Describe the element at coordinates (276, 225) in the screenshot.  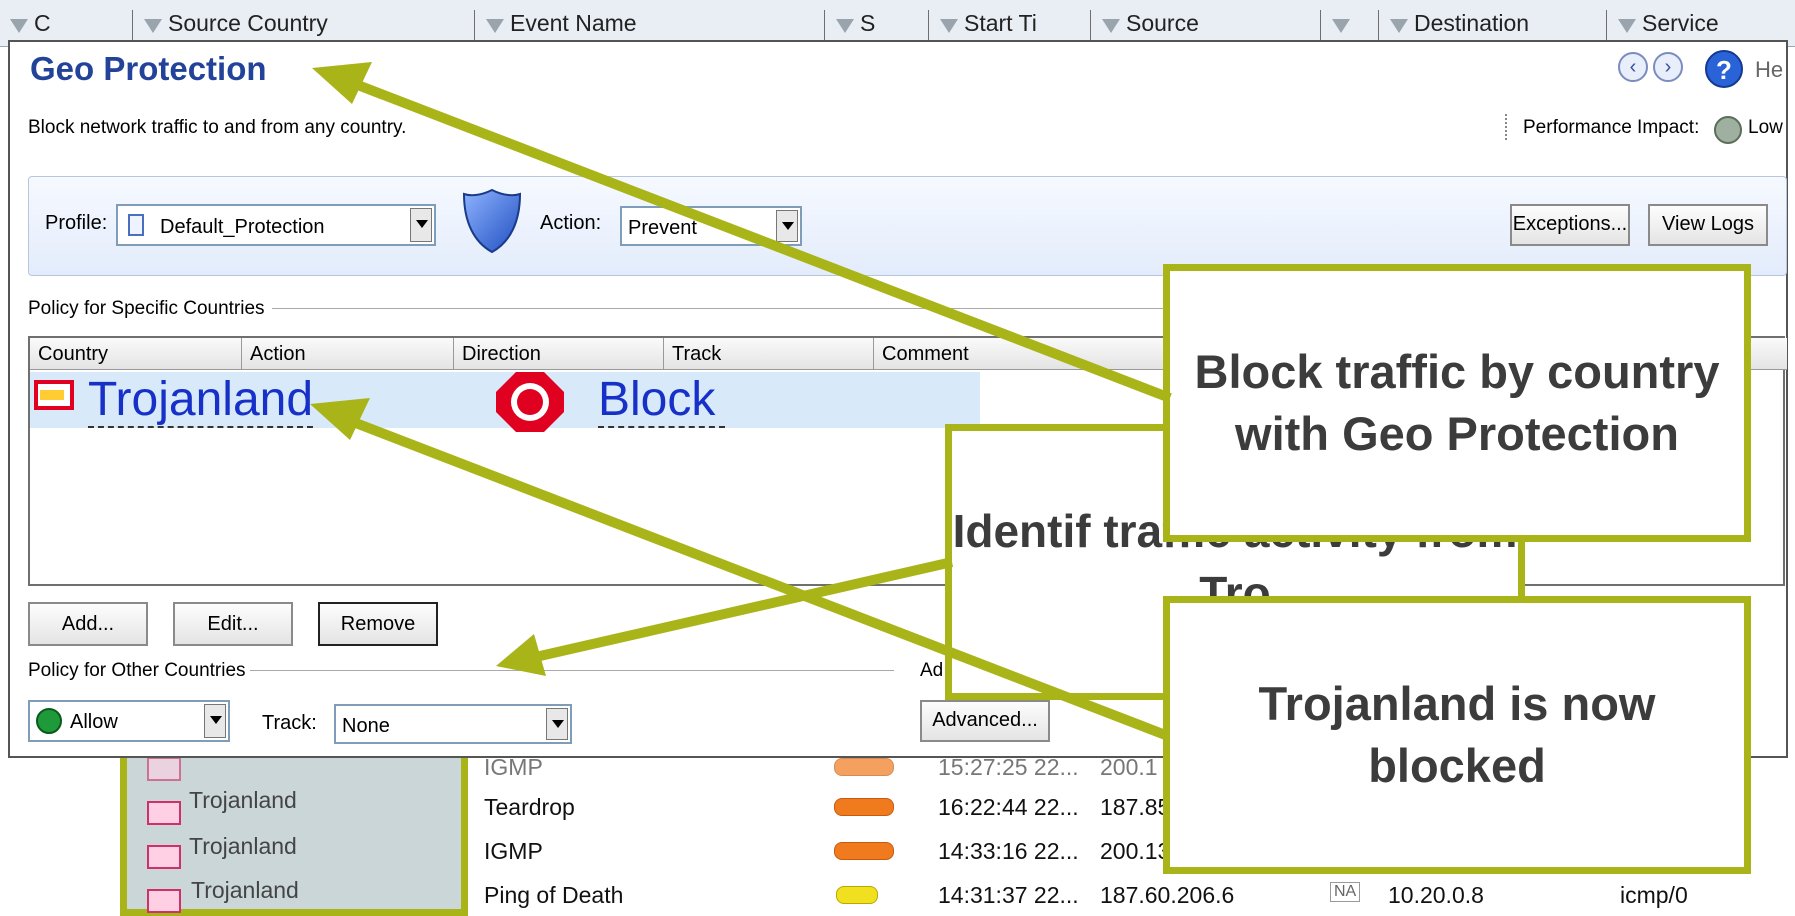
I see `profile-select: Default_Protection` at that location.